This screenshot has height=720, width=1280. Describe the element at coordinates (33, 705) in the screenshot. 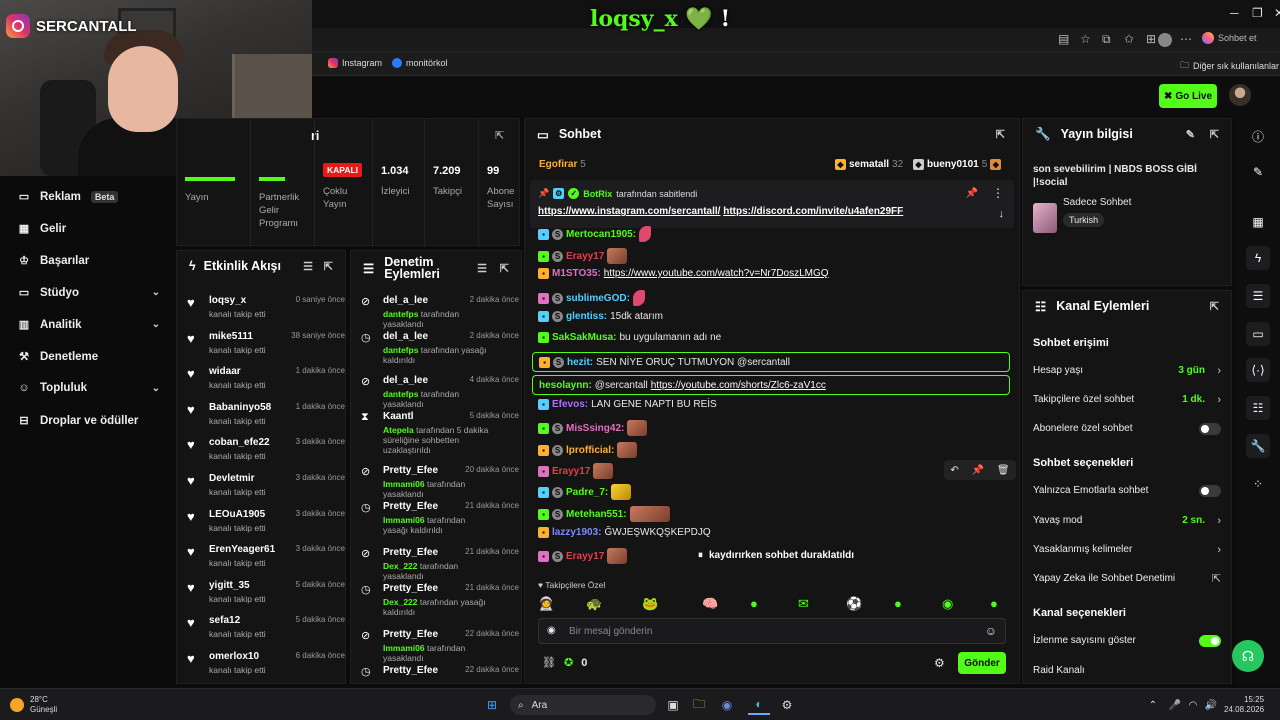

I see `weather-widget: 28°C Güneşli` at that location.